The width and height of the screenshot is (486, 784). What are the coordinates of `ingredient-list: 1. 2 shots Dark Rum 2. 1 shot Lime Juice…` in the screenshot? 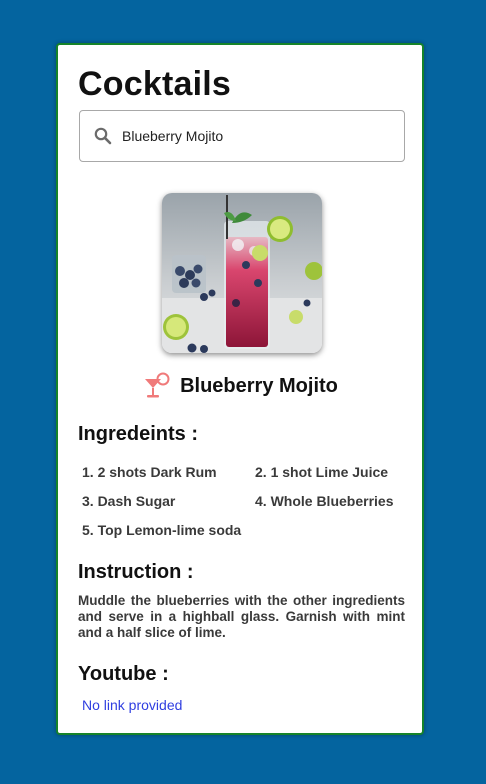 It's located at (247, 501).